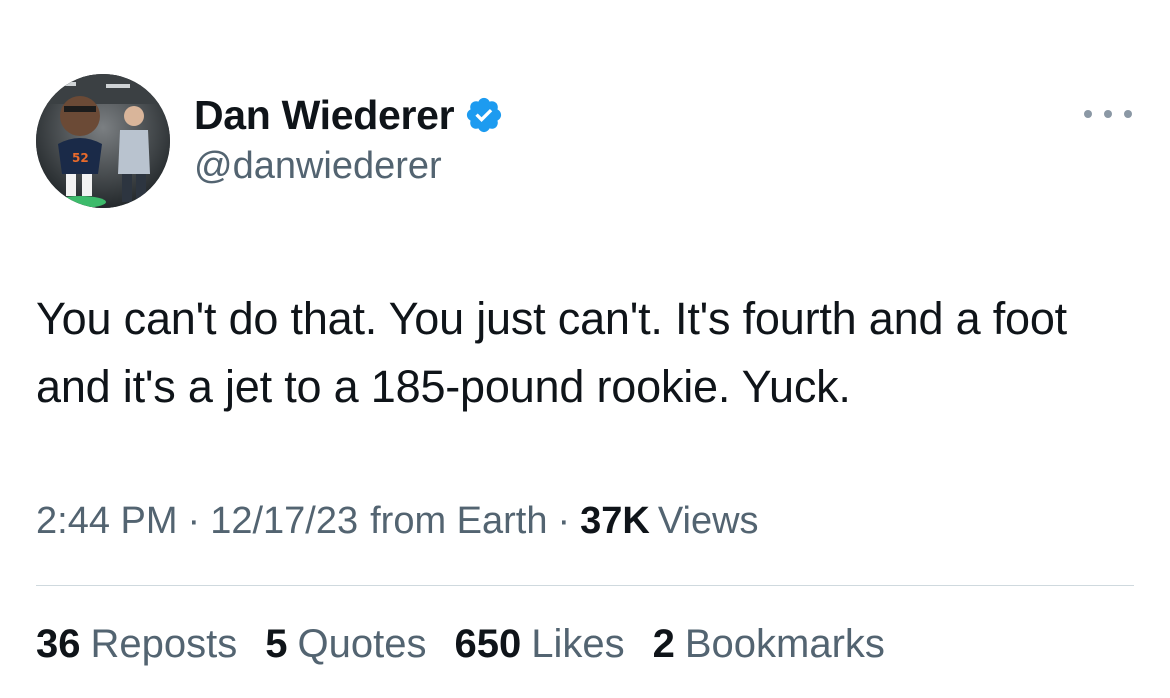 The image size is (1170, 698). I want to click on reposts-stat: 36 Reposts, so click(136, 644).